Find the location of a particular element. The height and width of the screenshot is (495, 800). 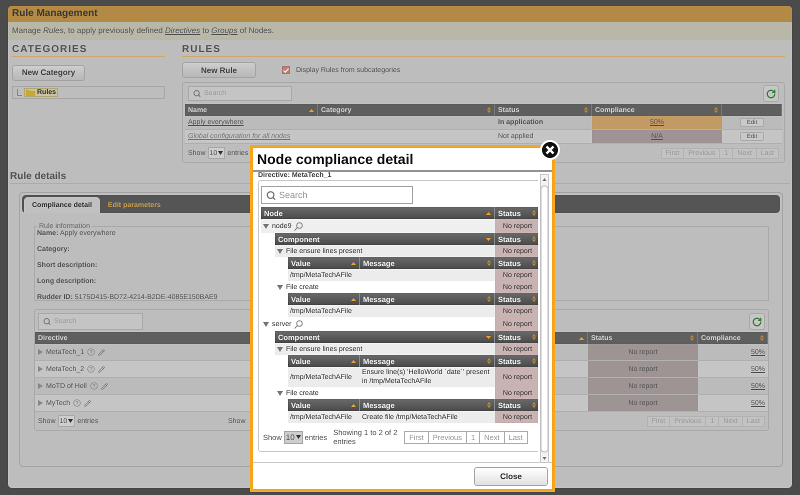

folder-icon is located at coordinates (30, 92).